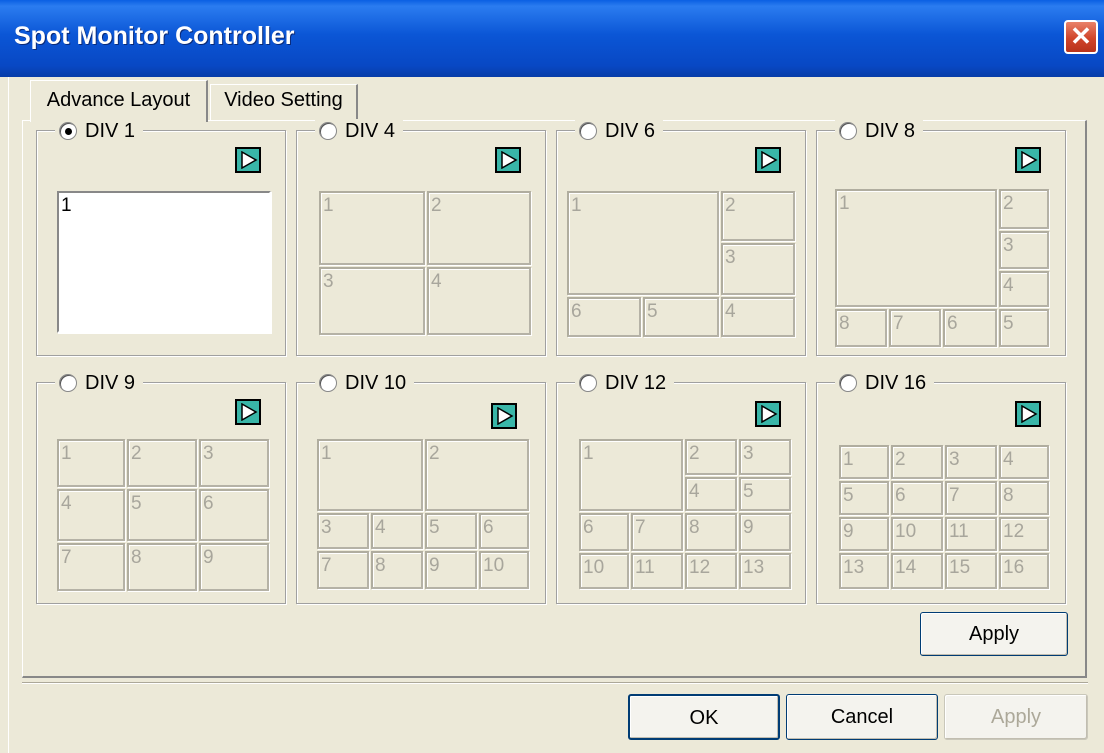 This screenshot has height=753, width=1104. Describe the element at coordinates (154, 36) in the screenshot. I see `window-title: Spot Monitor Controller` at that location.